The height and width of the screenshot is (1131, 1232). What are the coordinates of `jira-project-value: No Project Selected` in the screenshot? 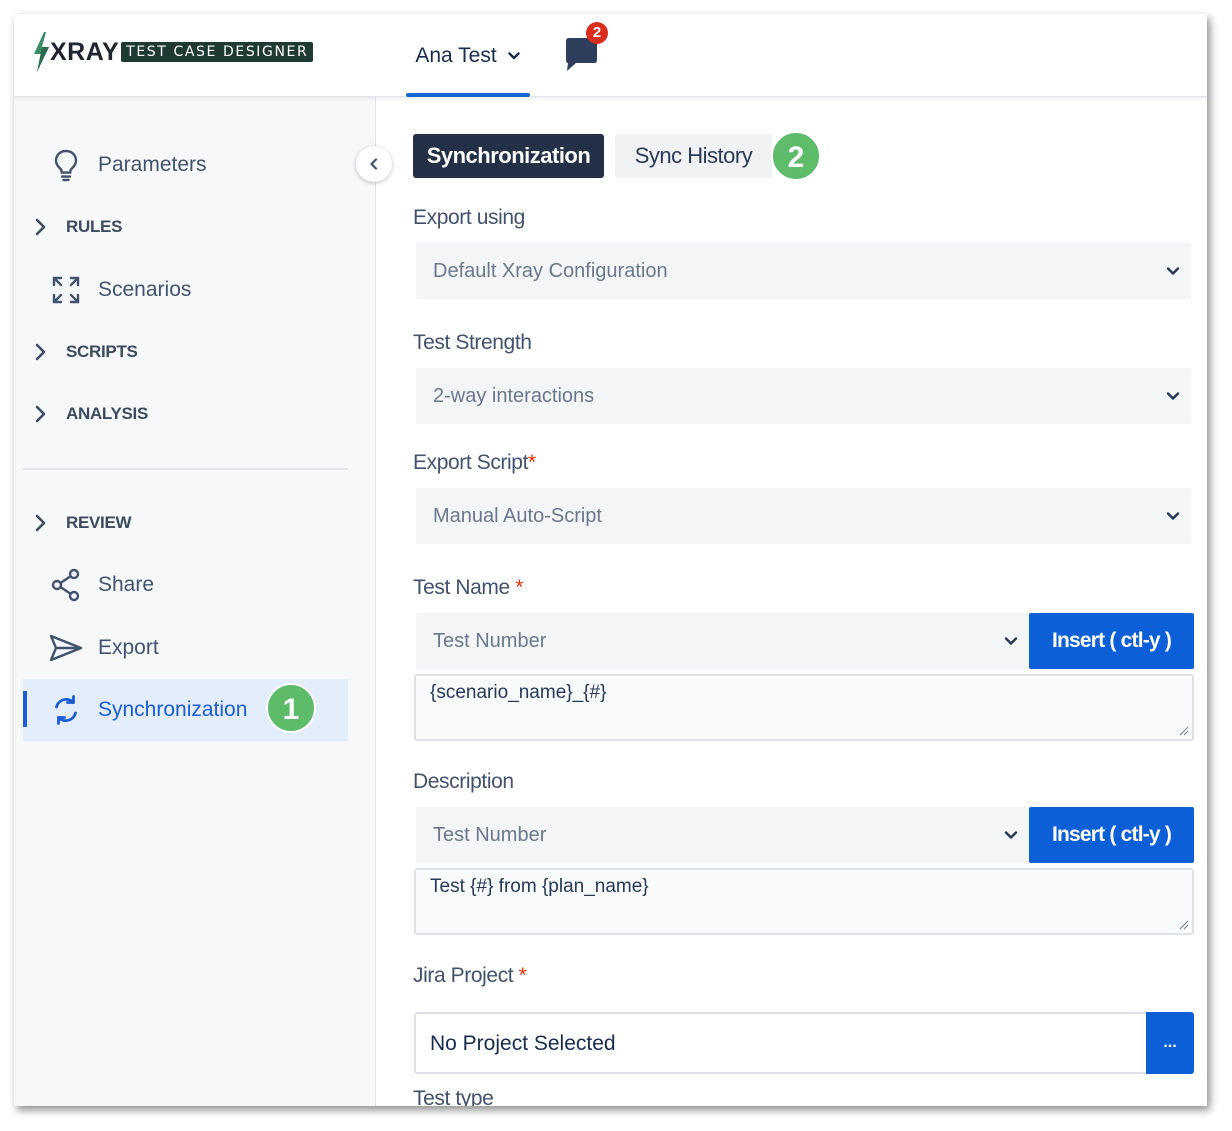 It's located at (523, 1043).